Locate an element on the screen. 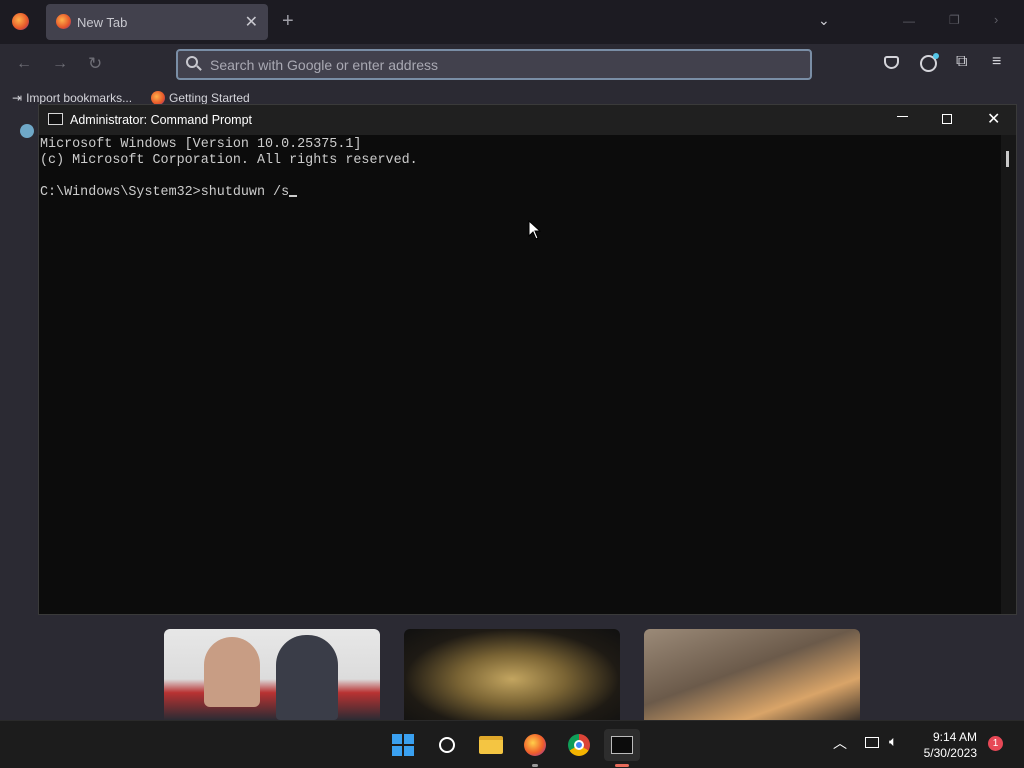  start-button is located at coordinates (403, 745).